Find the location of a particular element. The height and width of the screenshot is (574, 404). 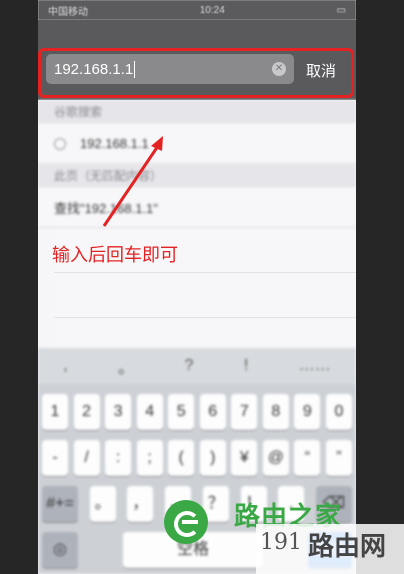

annotation-text: 输入后回车即可 is located at coordinates (115, 255).